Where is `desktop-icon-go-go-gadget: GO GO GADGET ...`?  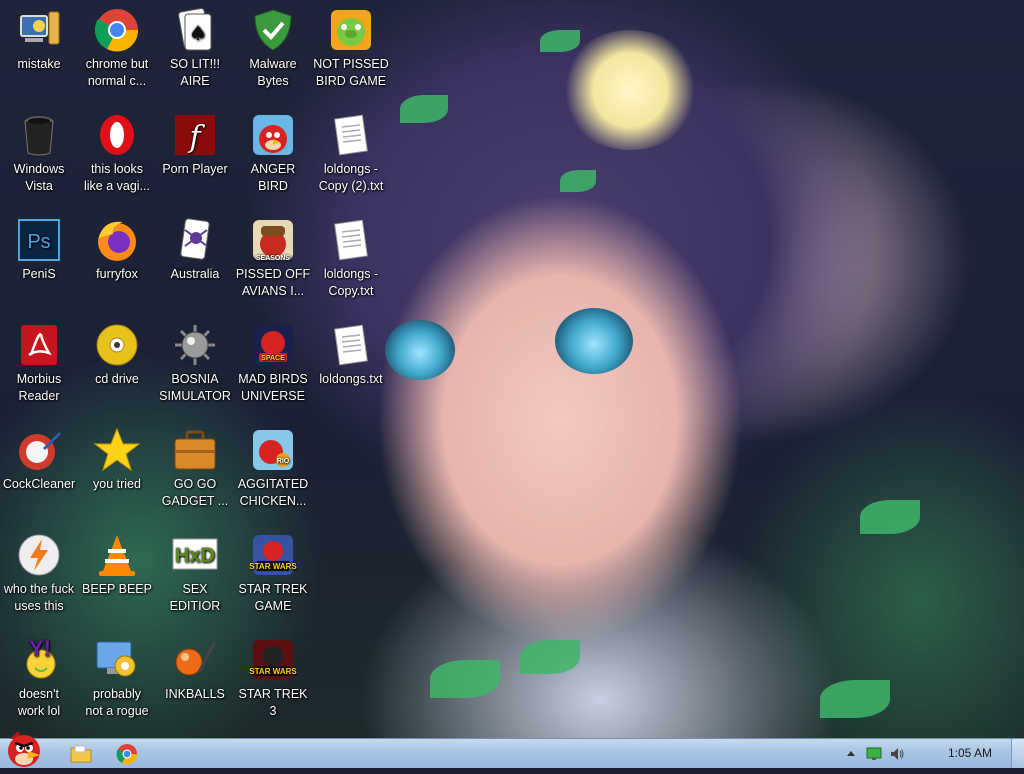
desktop-icon-go-go-gadget: GO GO GADGET ... is located at coordinates (195, 468).